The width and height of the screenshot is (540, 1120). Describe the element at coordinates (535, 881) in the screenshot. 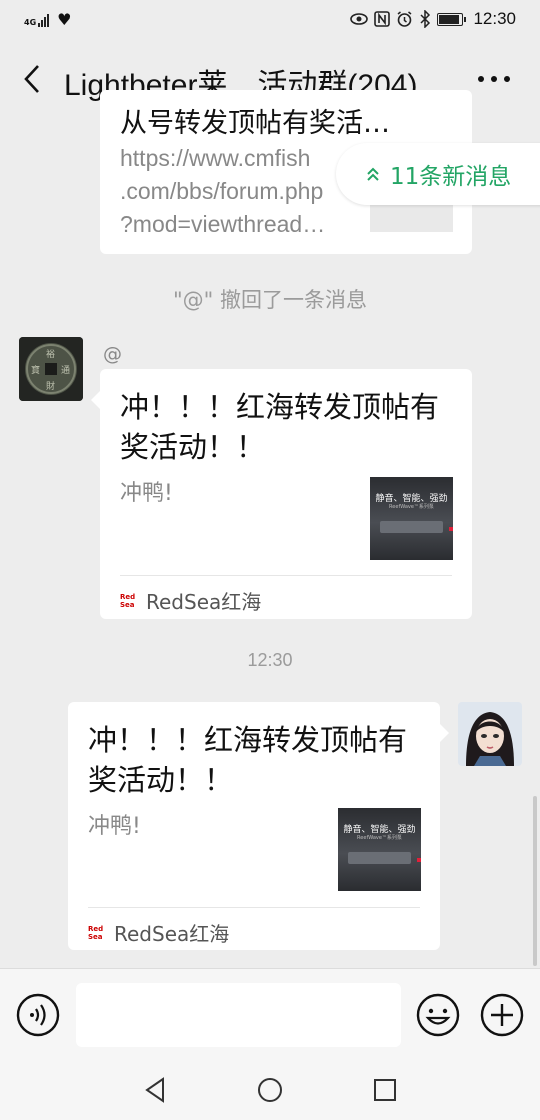

I see `scroll-indicator` at that location.